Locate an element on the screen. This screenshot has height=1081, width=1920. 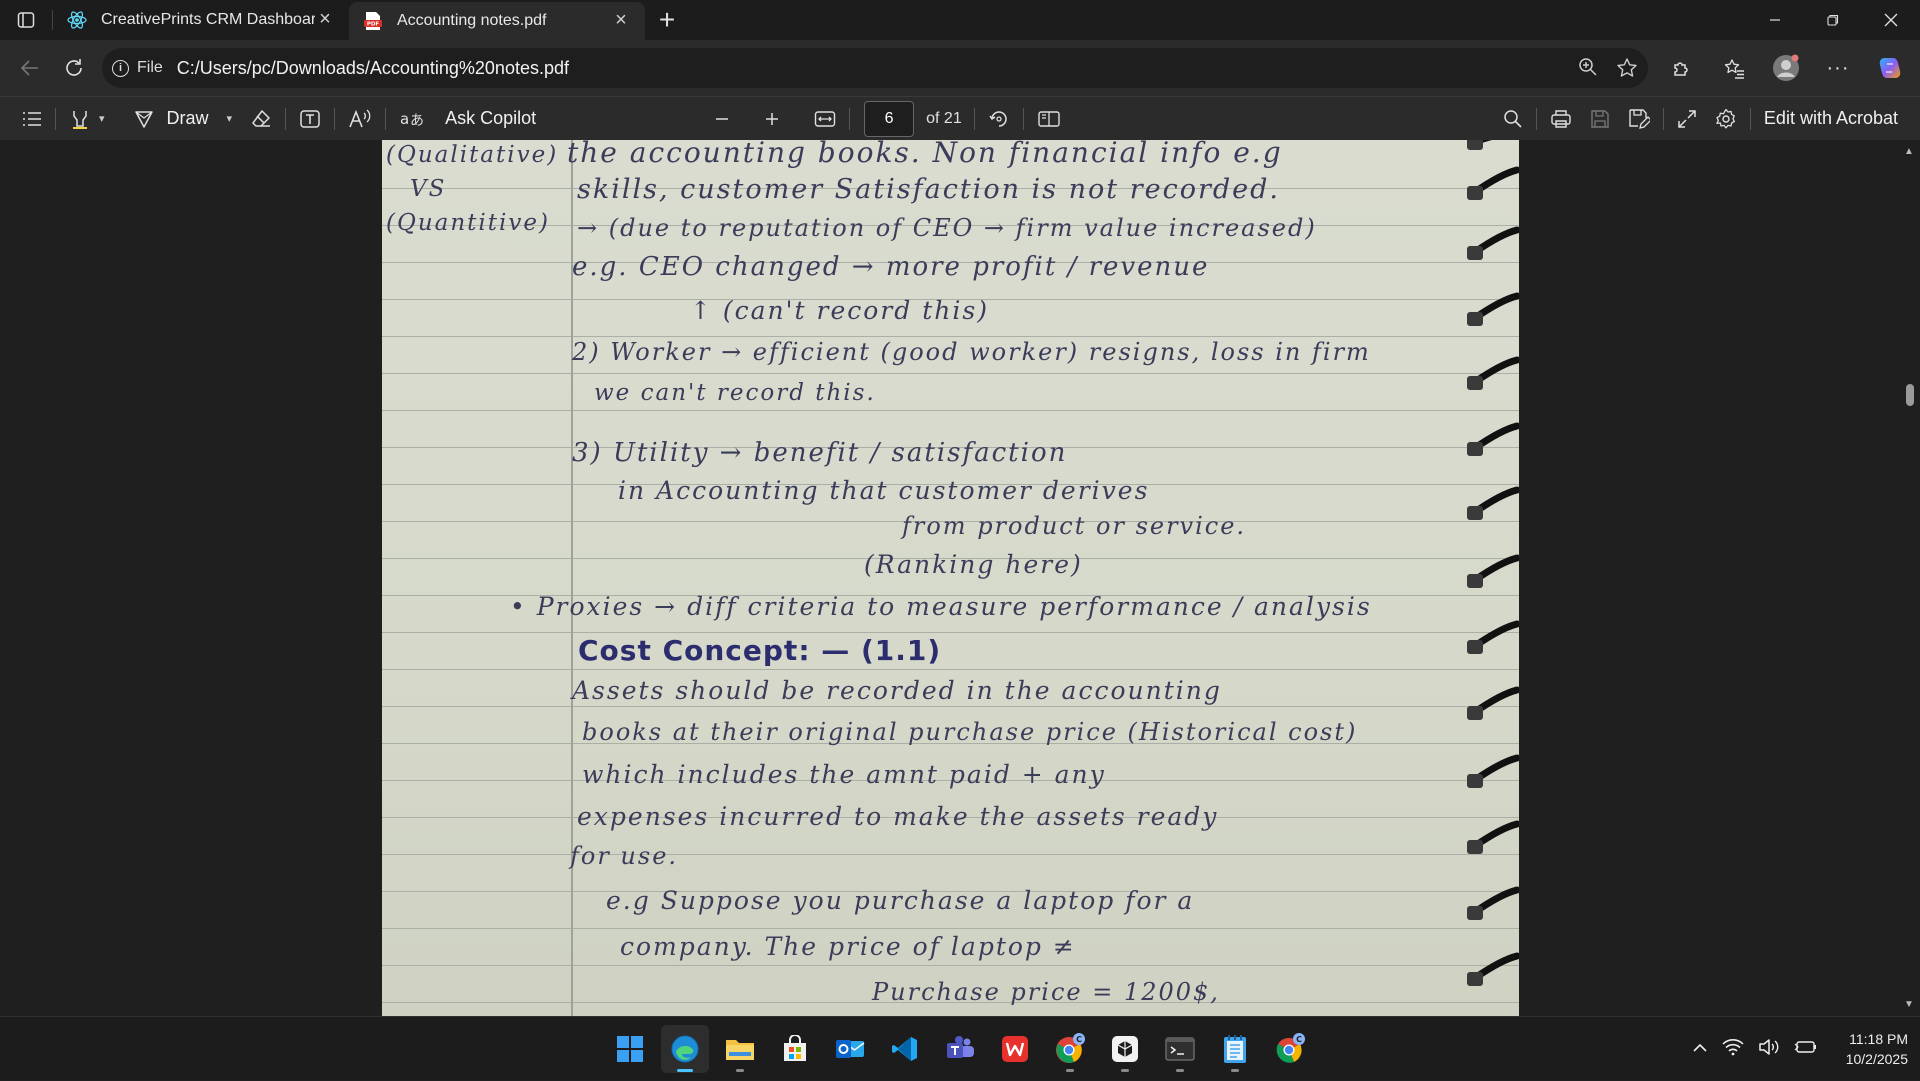
find-button is located at coordinates (1513, 119).